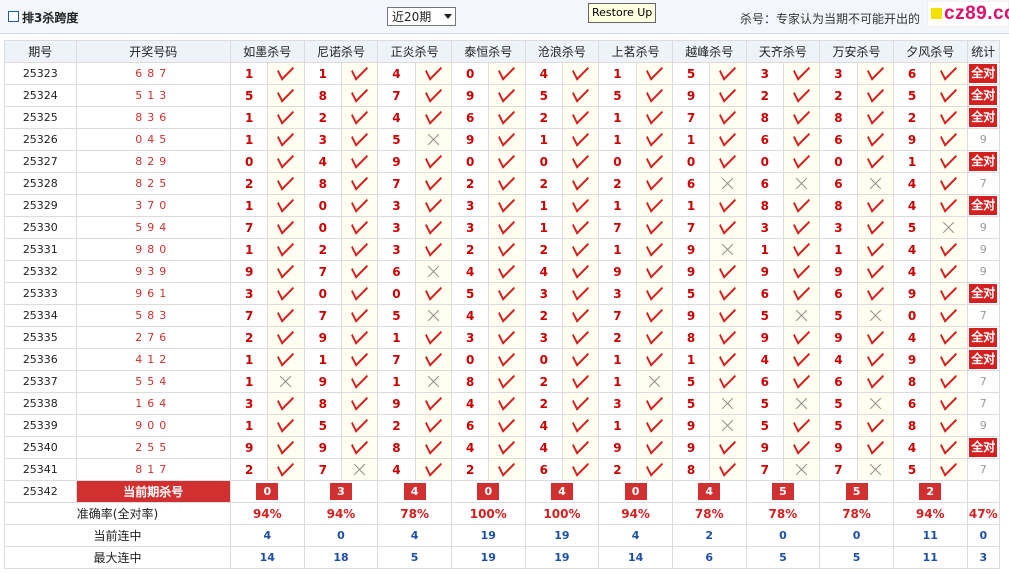 The height and width of the screenshot is (574, 1009). What do you see at coordinates (40, 95) in the screenshot?
I see `period-cell: 25324` at bounding box center [40, 95].